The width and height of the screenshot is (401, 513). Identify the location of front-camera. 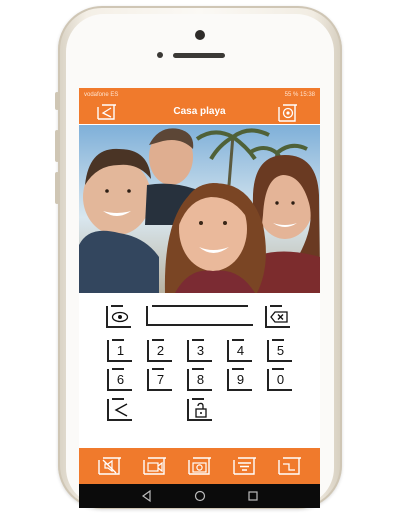
(200, 35).